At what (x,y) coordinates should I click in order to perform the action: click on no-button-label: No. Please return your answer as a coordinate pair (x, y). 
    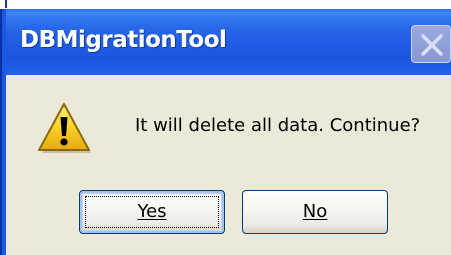
    Looking at the image, I should click on (315, 211).